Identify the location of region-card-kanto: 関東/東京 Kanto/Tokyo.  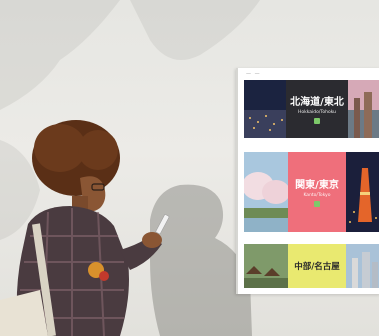
(311, 192).